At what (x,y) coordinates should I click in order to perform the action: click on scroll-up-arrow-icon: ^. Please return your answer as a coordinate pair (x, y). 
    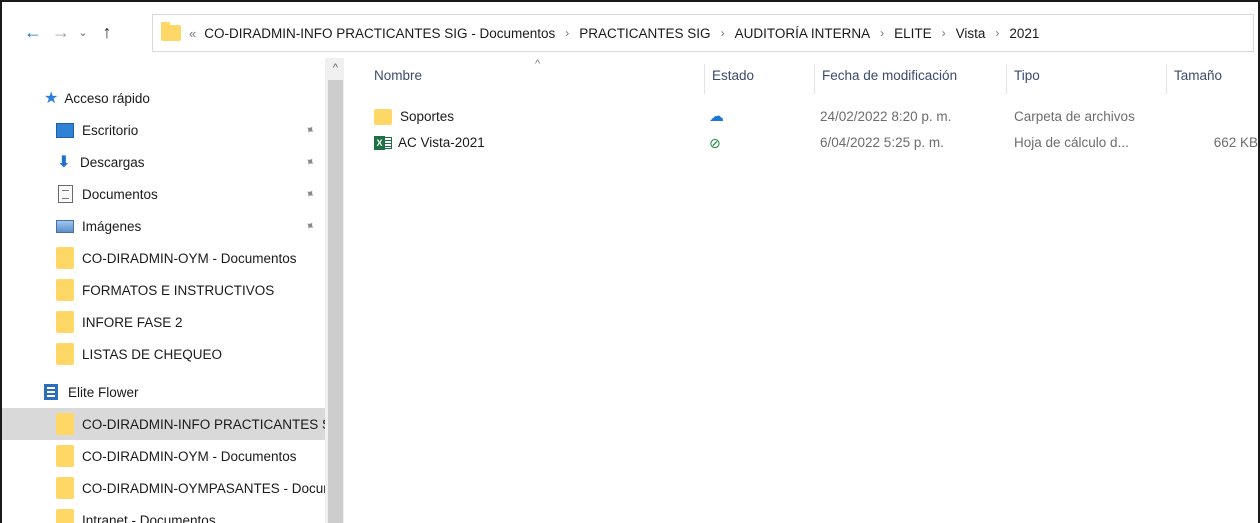
    Looking at the image, I should click on (334, 68).